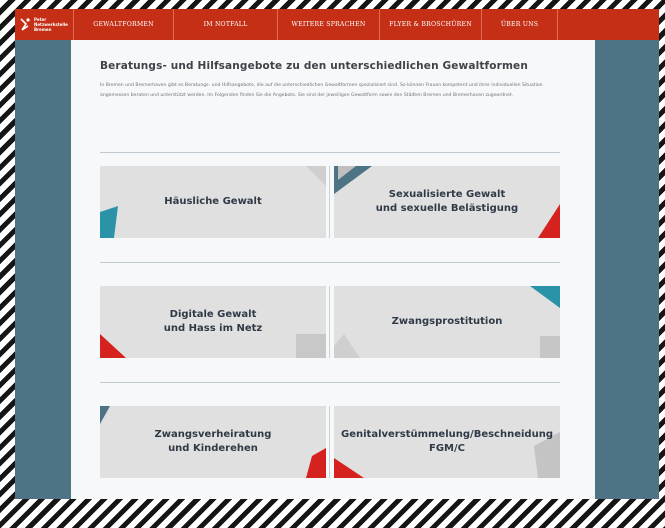 This screenshot has width=665, height=528. I want to click on tile-label: Genitalverstümmelung/Beschneidung FGM/C, so click(447, 441).